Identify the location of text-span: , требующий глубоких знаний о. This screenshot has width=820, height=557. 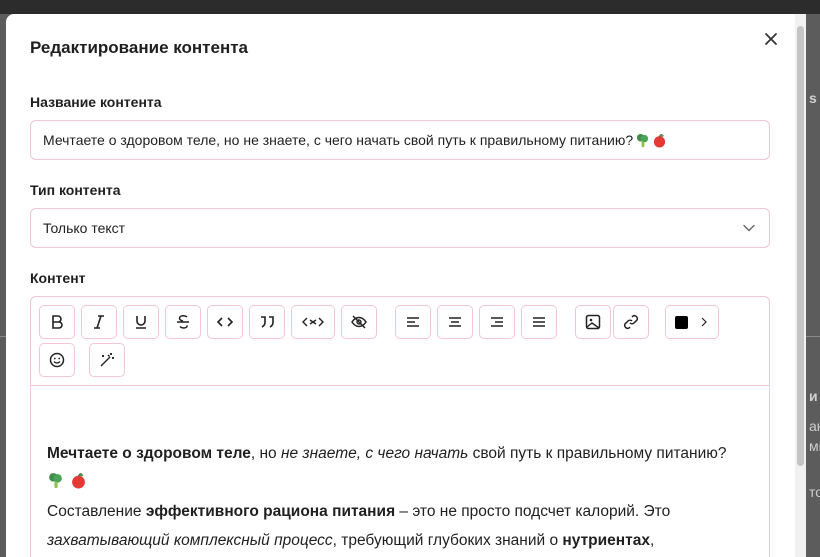
(447, 540).